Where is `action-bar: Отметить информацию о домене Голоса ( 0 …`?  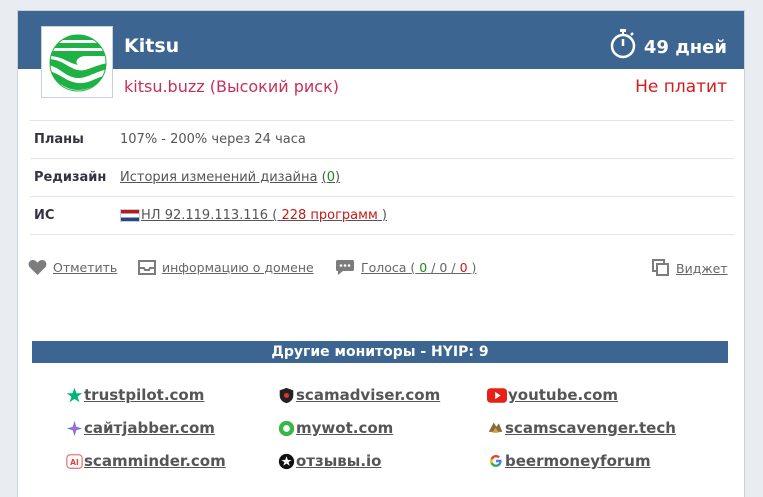 action-bar: Отметить информацию о домене Голоса ( 0 … is located at coordinates (378, 269).